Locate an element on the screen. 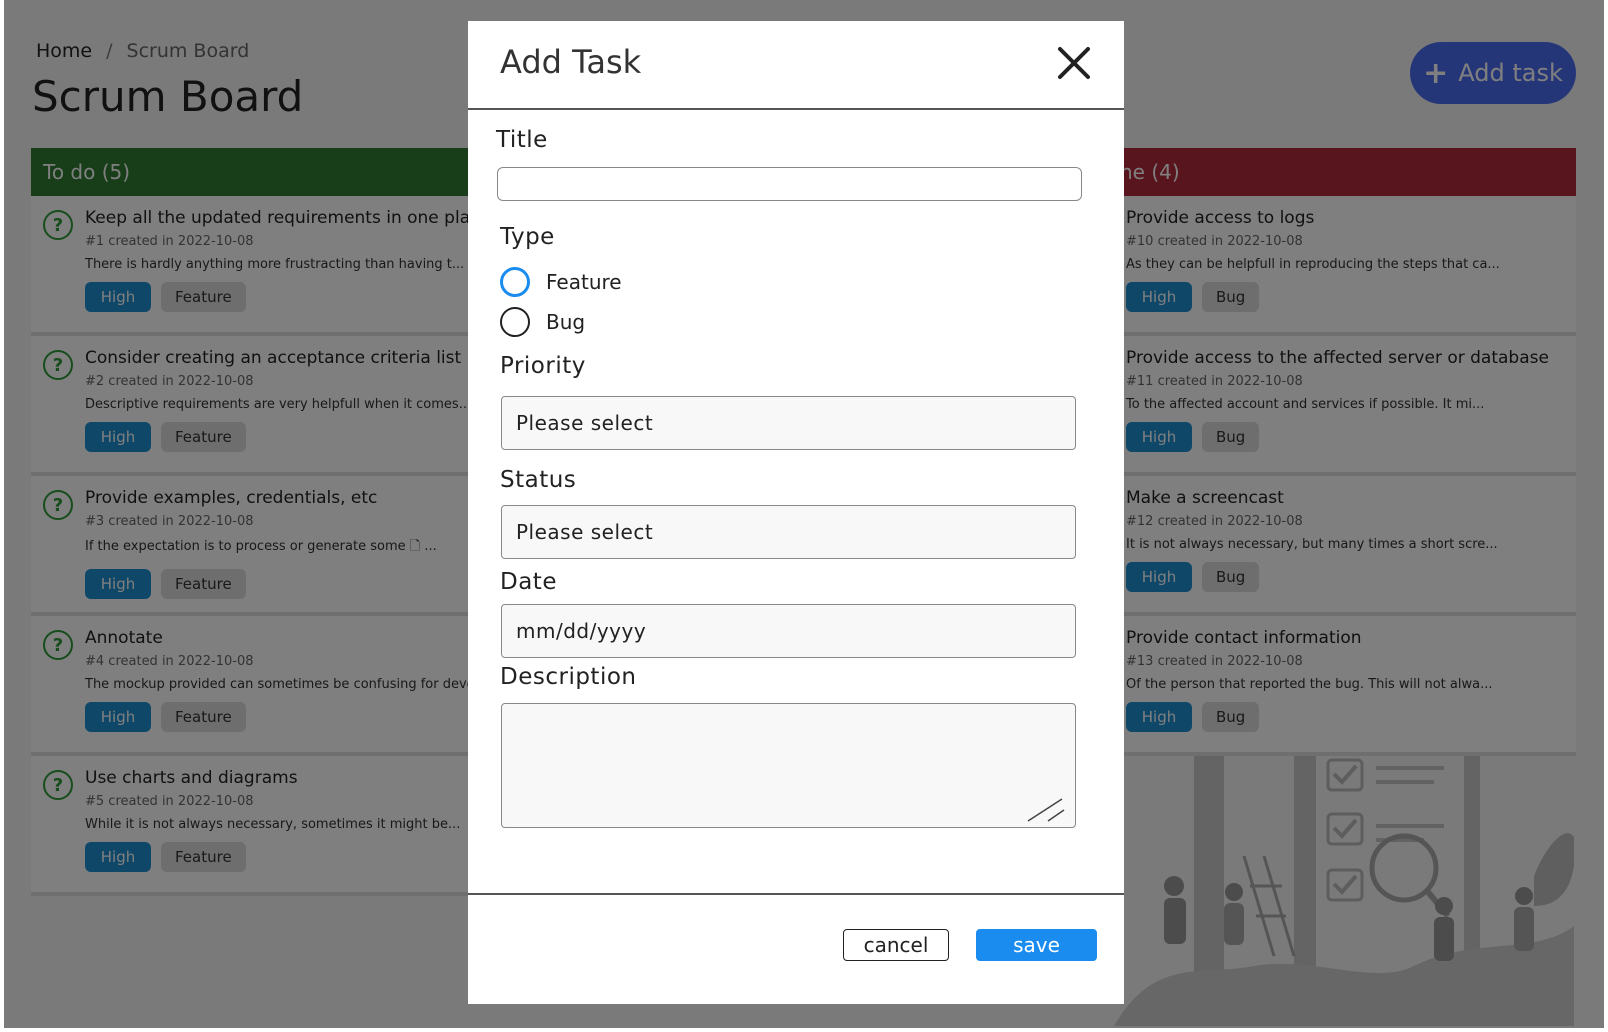 The image size is (1608, 1032). modal-footer: cancel save is located at coordinates (796, 948).